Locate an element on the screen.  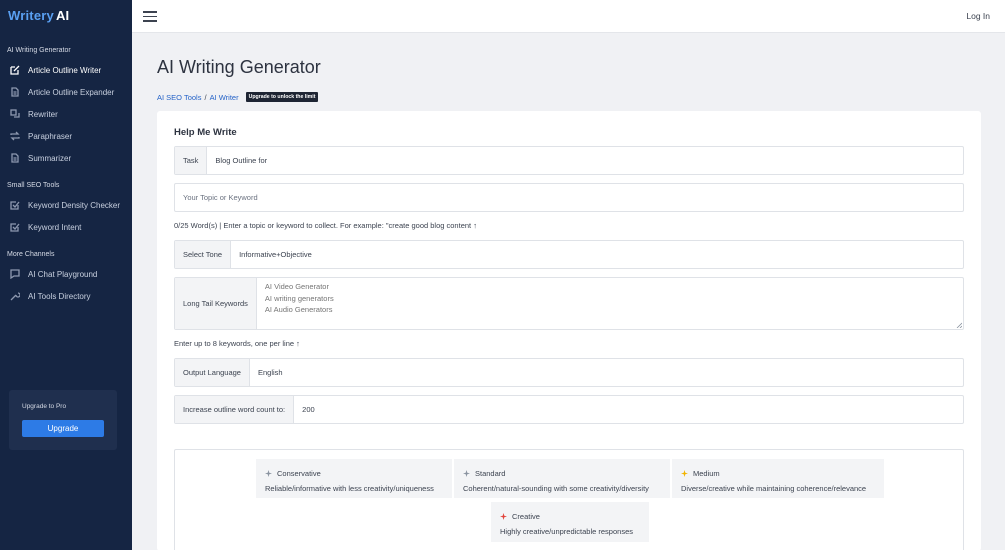
breadcrumb-ai-writer: AI Writer is located at coordinates (224, 97).